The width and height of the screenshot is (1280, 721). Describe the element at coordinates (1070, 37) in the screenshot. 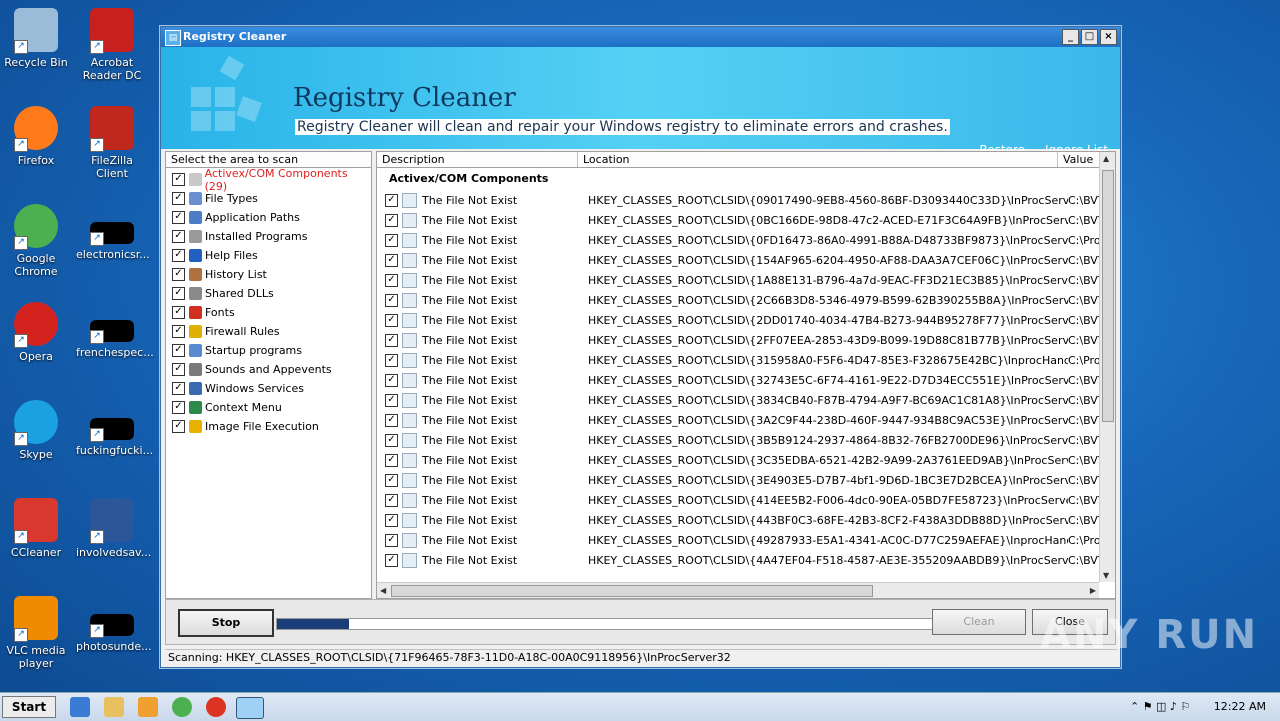

I see `minimize-button: _` at that location.